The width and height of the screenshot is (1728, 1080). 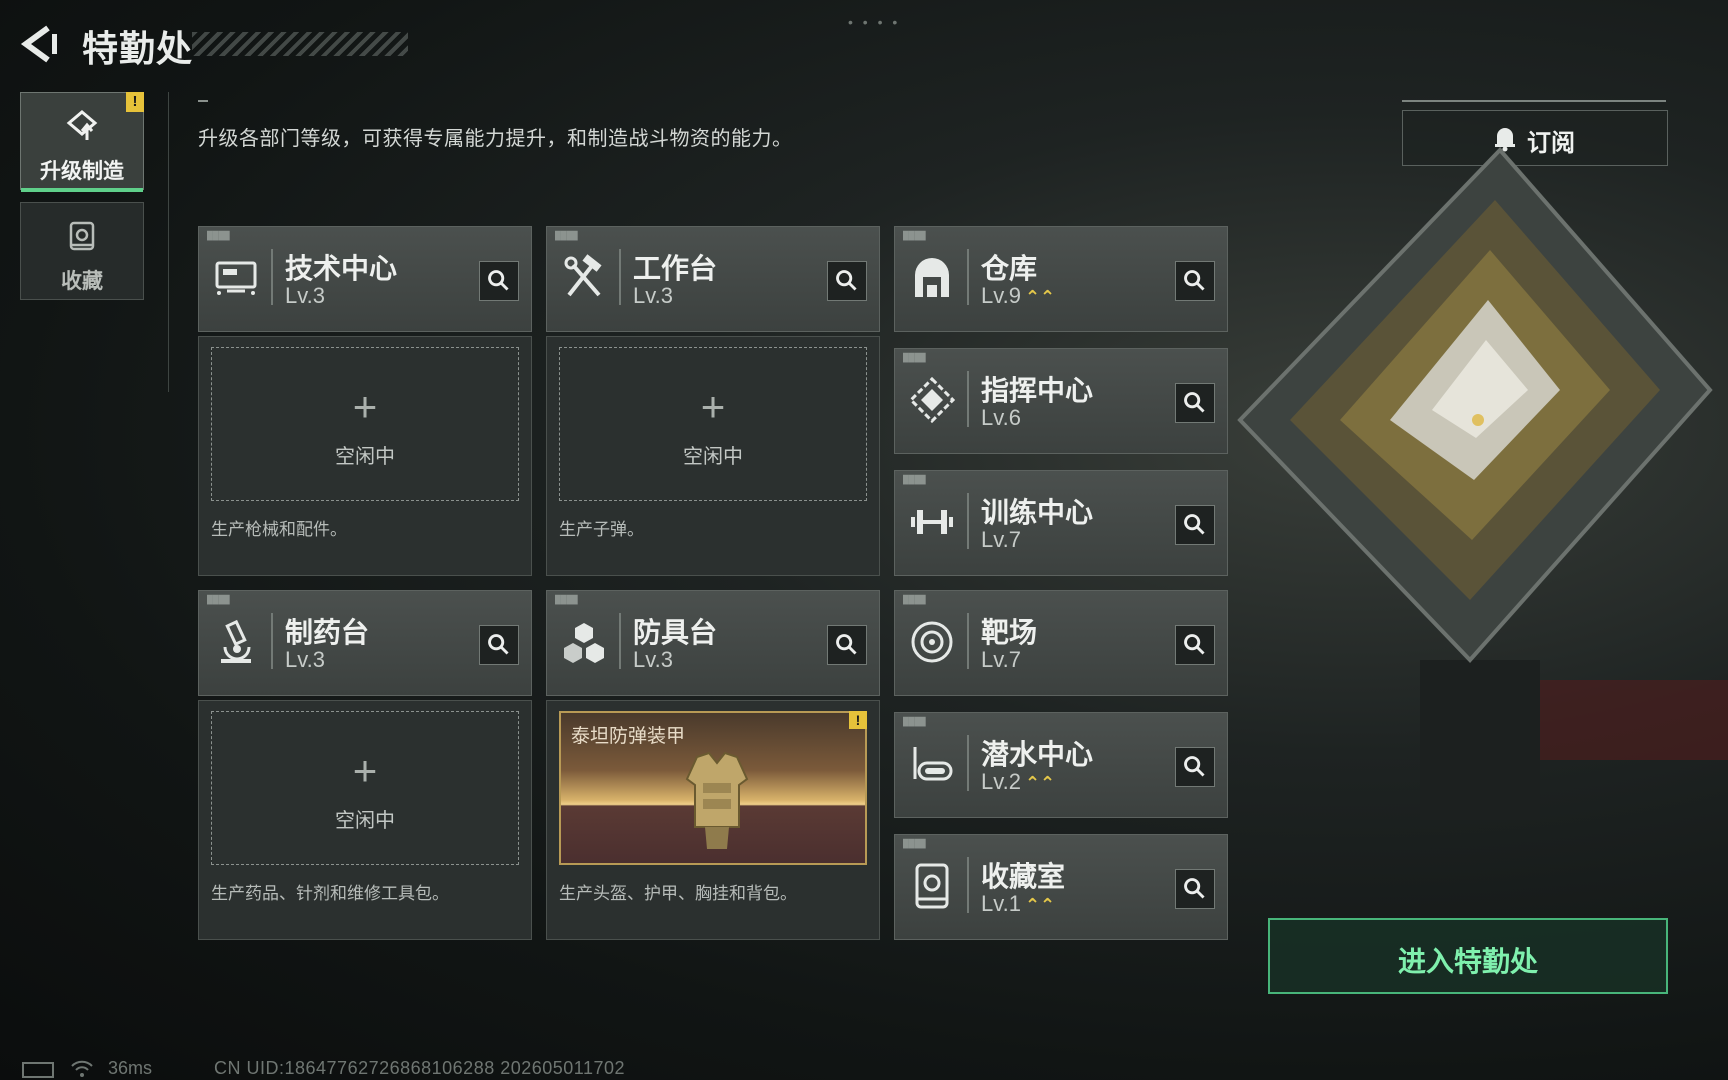 I want to click on production-panel-pharmacy: + 空闲中 生产药品、针剂和维修工具包。, so click(x=365, y=820).